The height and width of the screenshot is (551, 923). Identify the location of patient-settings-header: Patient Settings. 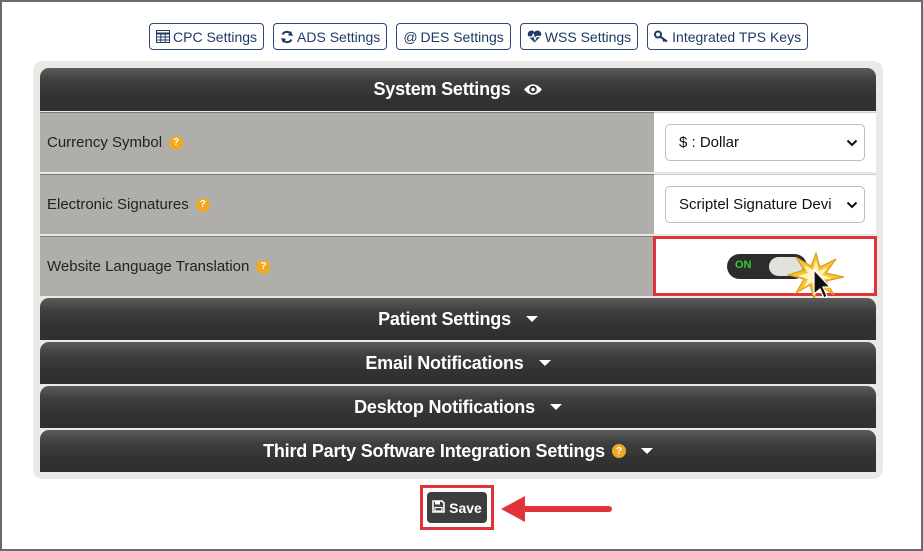
(458, 319).